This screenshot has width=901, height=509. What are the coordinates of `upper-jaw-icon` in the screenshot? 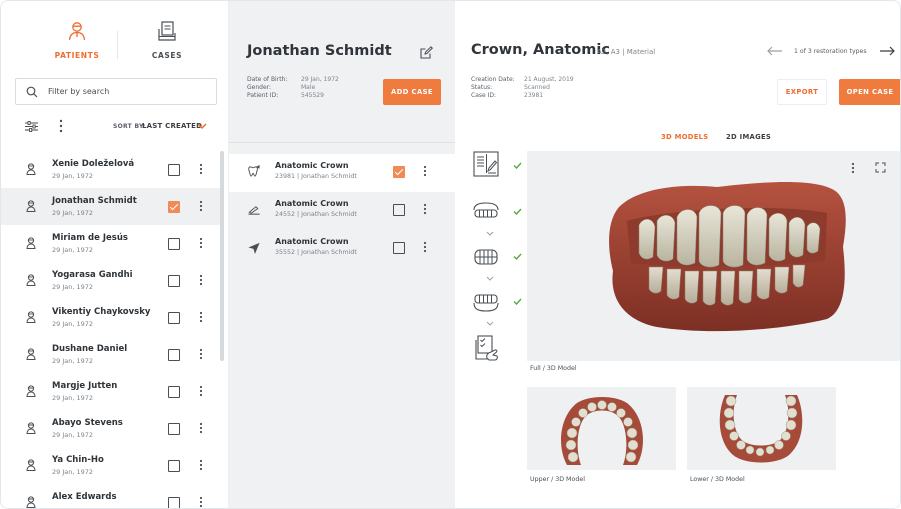 It's located at (486, 212).